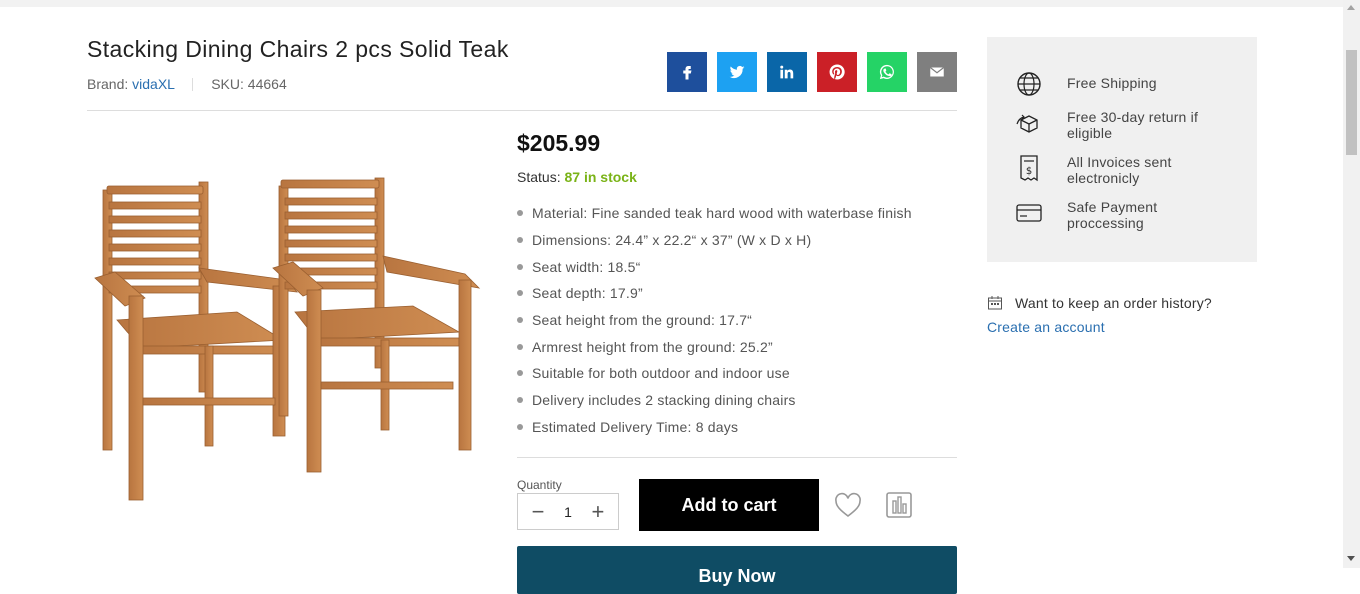 Image resolution: width=1360 pixels, height=594 pixels. I want to click on benefit-safe-payment: Safe Payment proccessing, so click(1121, 215).